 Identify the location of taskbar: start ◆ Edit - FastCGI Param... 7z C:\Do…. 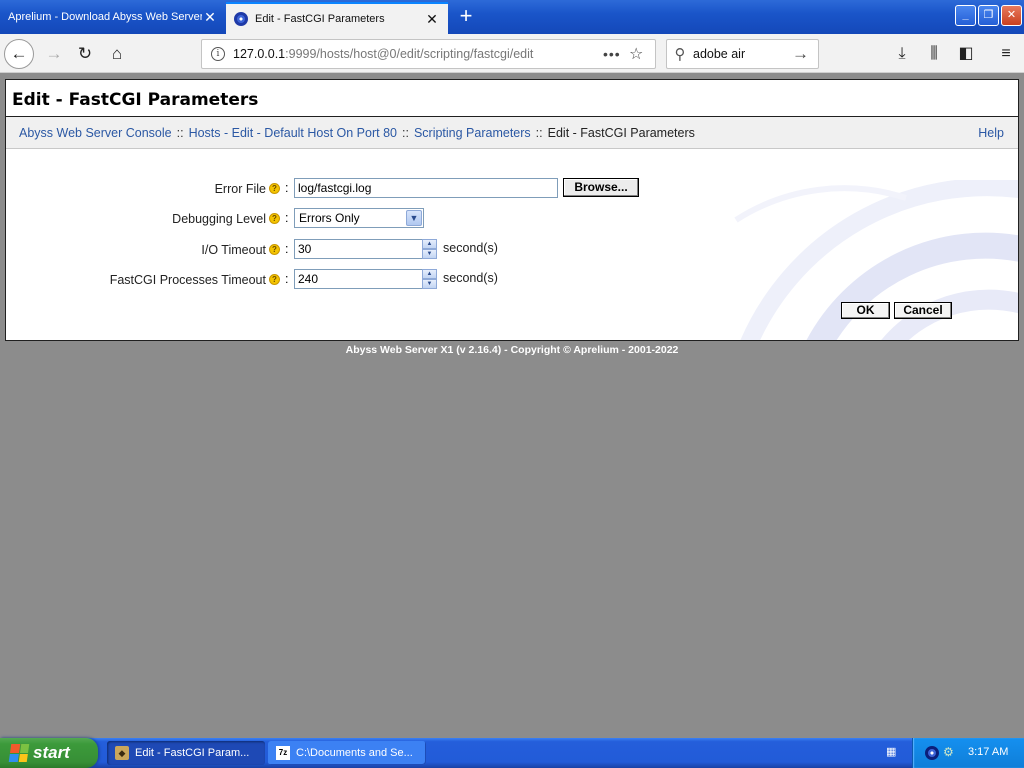
(512, 753).